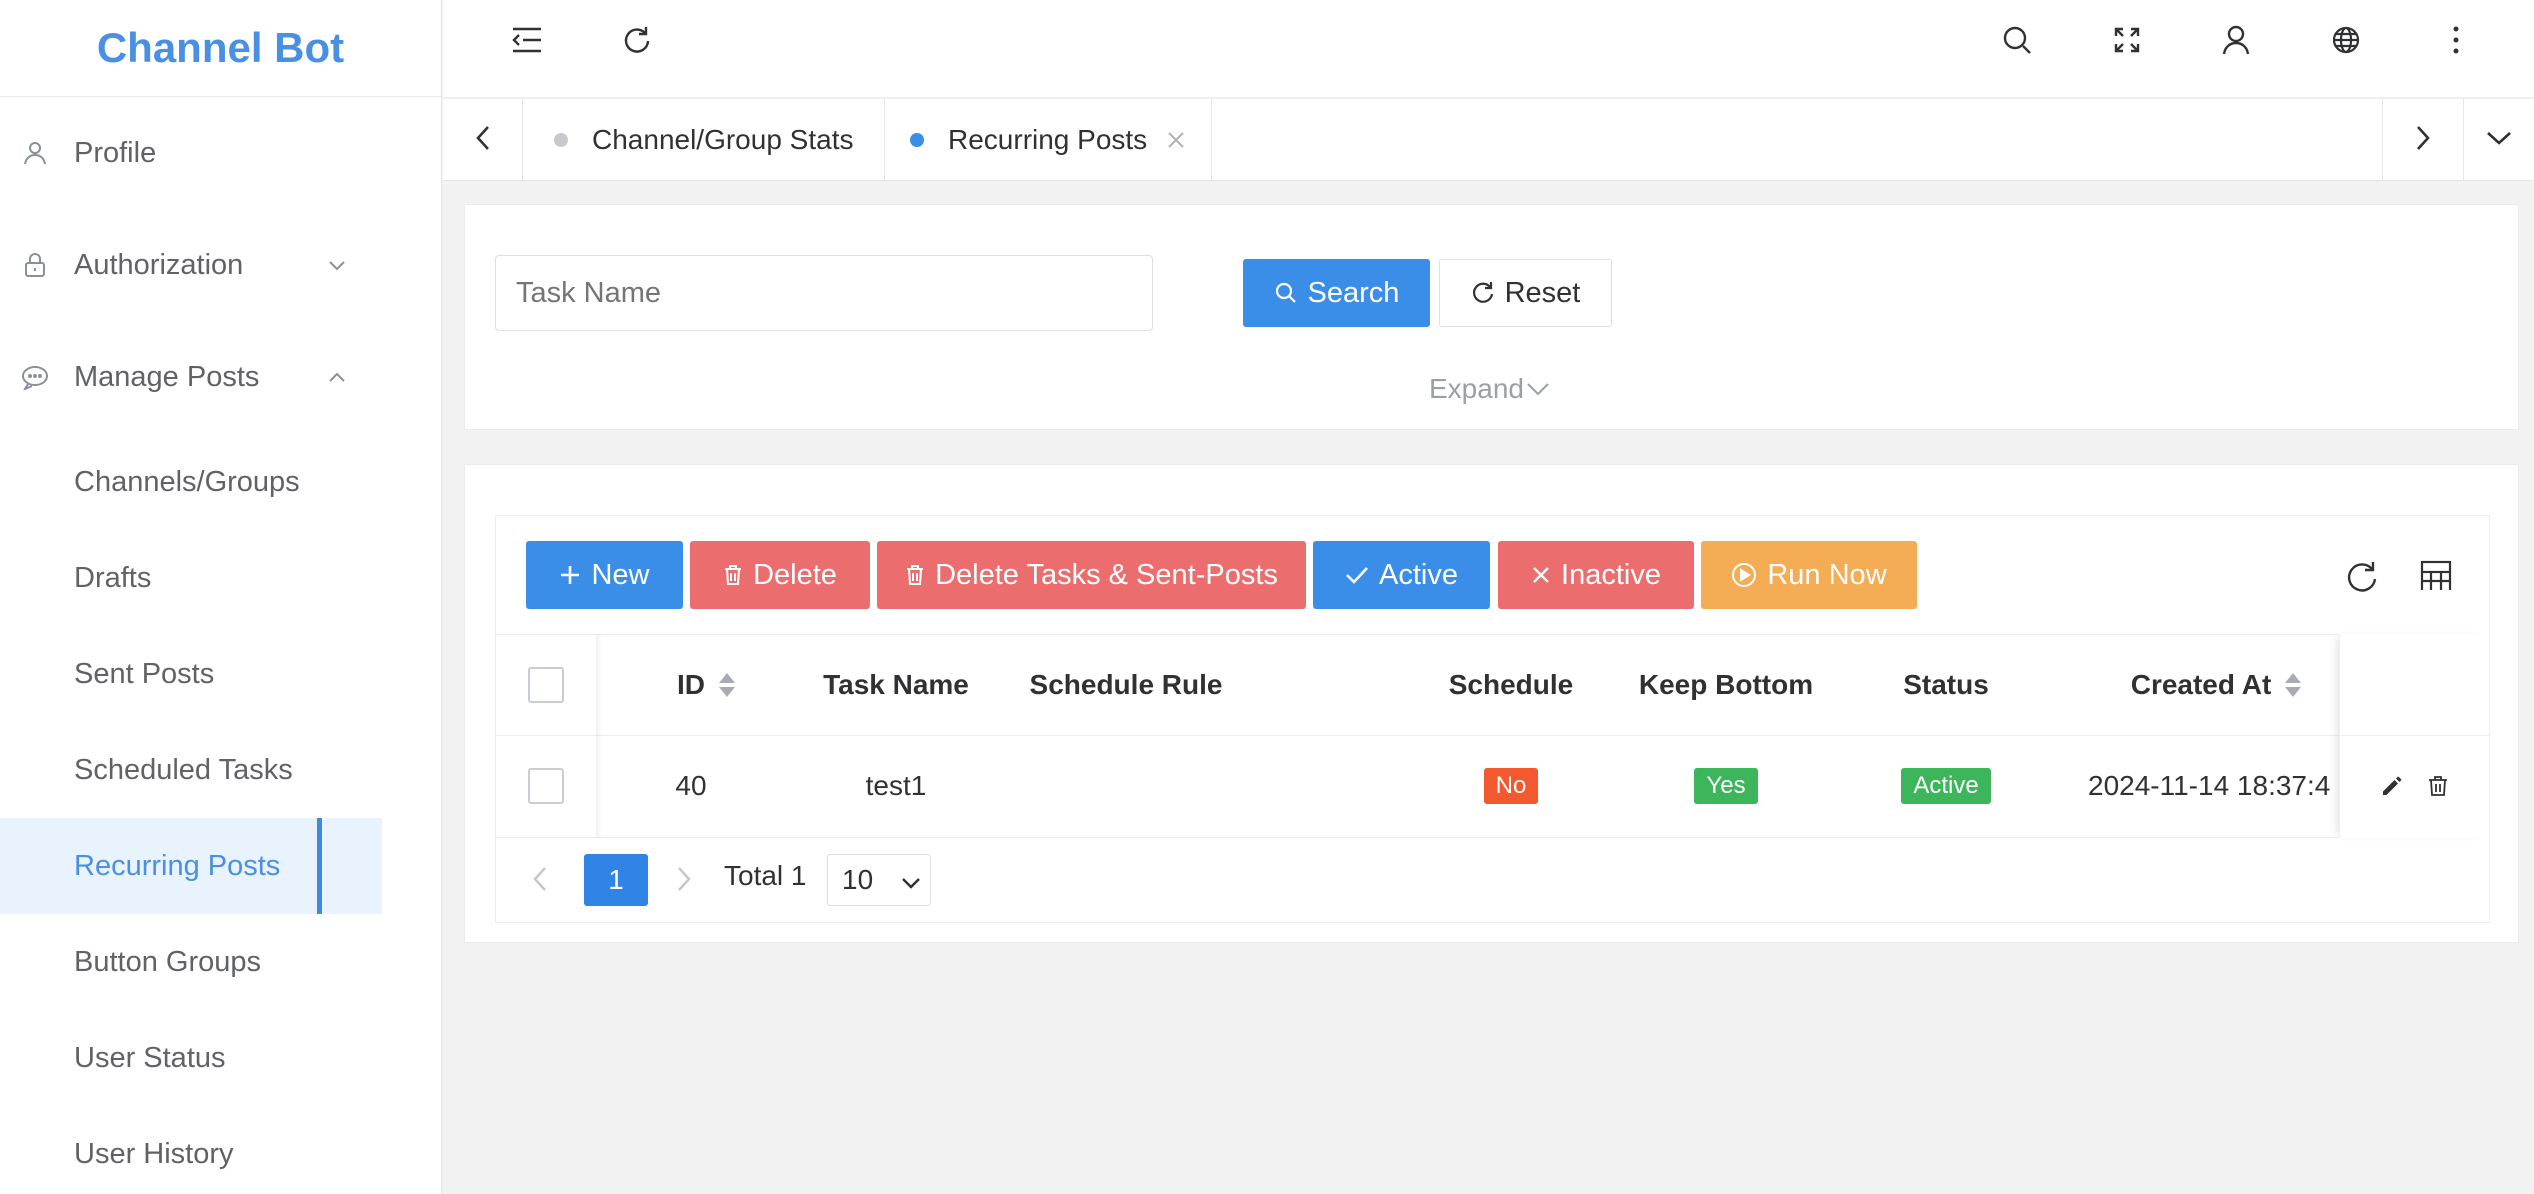 The height and width of the screenshot is (1194, 2534). Describe the element at coordinates (1511, 786) in the screenshot. I see `status-badge: No` at that location.